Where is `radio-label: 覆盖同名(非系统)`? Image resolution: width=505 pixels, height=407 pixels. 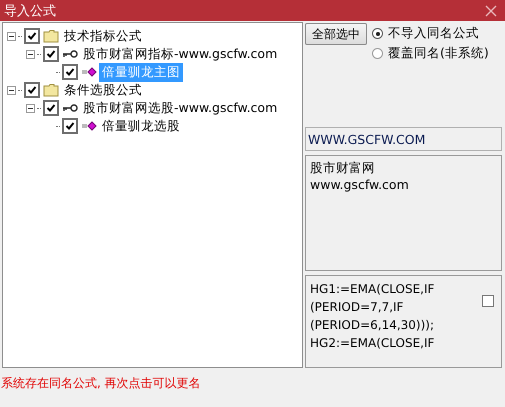 radio-label: 覆盖同名(非系统) is located at coordinates (438, 53).